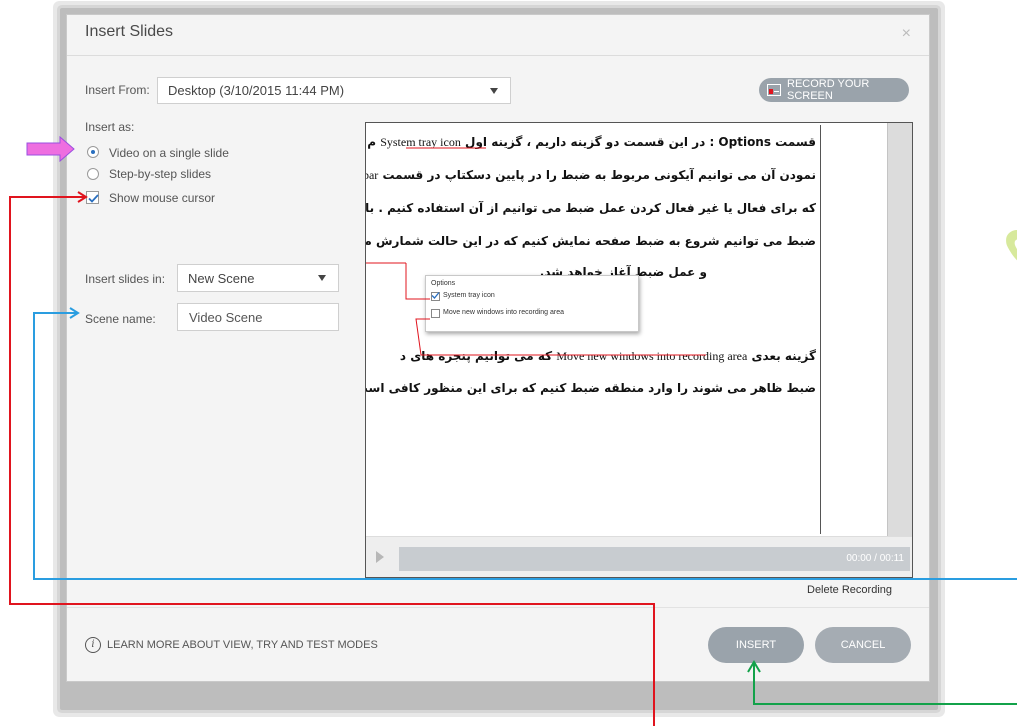 This screenshot has height=726, width=1017. What do you see at coordinates (380, 557) in the screenshot?
I see `play-icon` at bounding box center [380, 557].